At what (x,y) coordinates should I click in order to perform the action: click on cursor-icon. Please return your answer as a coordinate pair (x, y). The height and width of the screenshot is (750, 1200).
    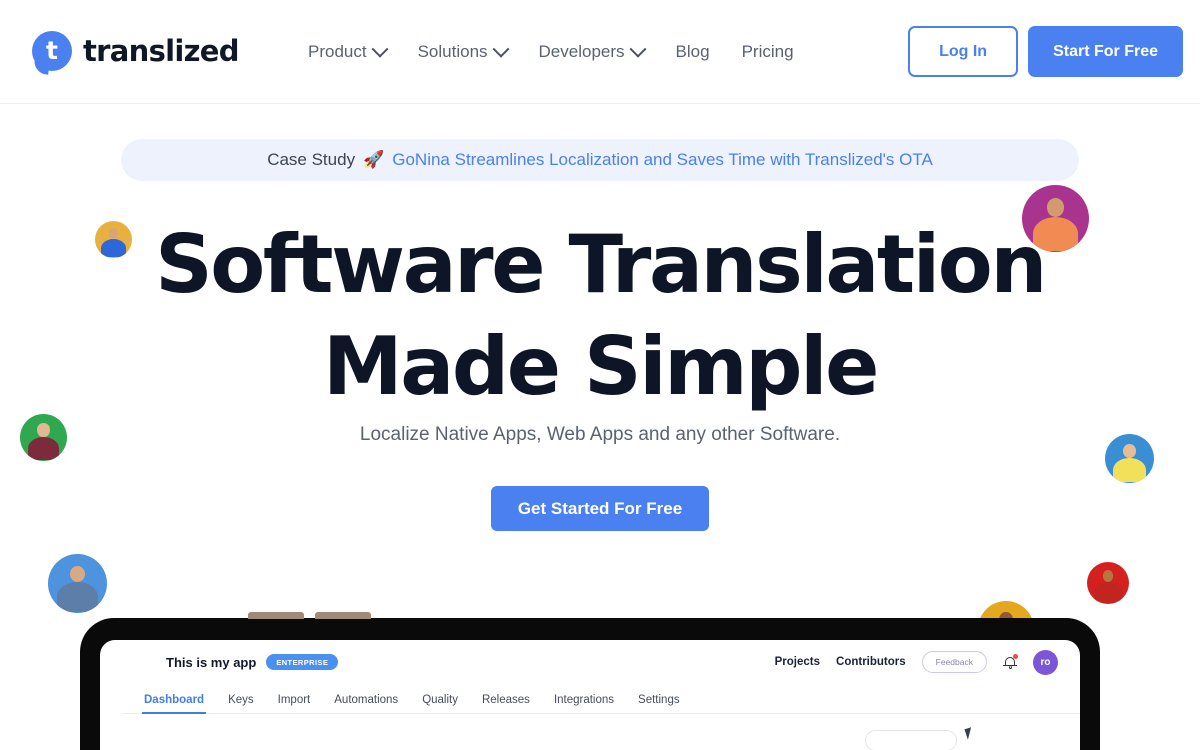
    Looking at the image, I should click on (969, 733).